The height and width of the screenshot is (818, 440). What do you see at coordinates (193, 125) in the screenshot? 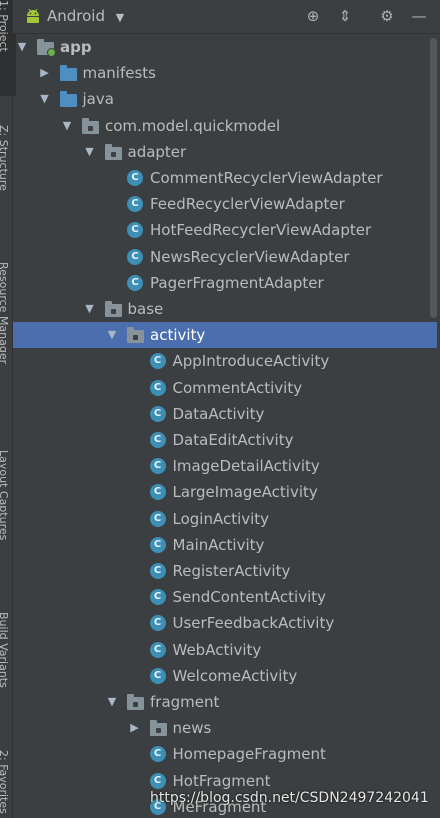
I see `tree-row-label: com.model.quickmodel` at bounding box center [193, 125].